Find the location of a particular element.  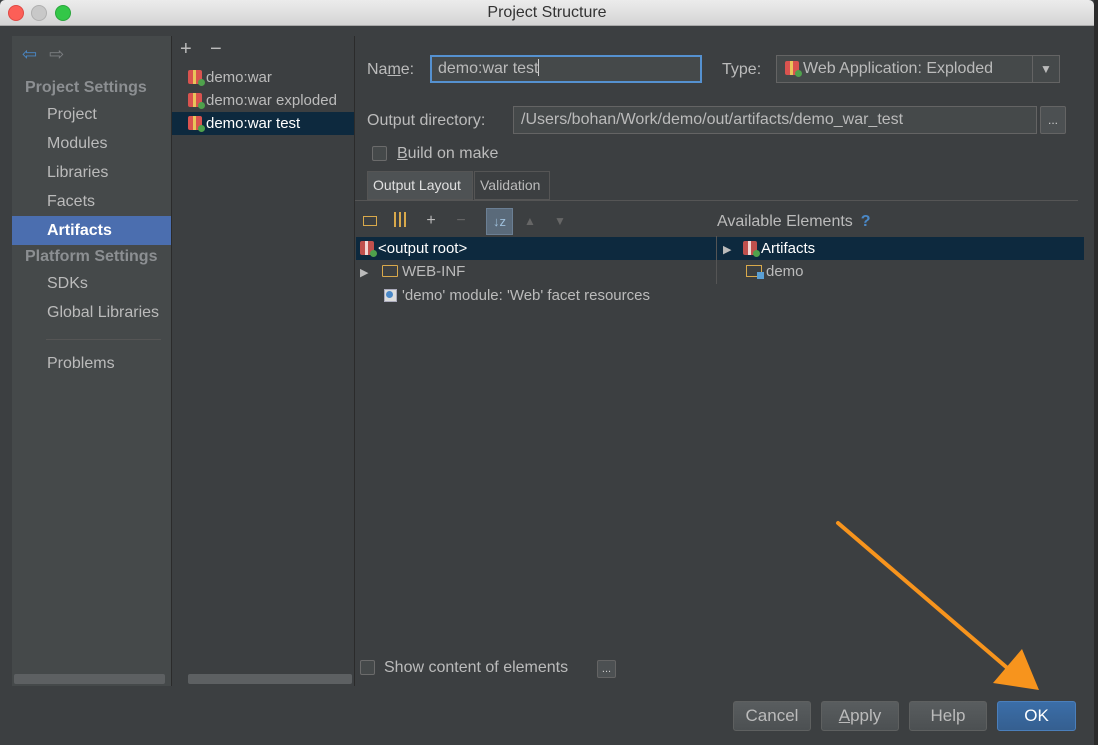

help-button: Help is located at coordinates (948, 716).